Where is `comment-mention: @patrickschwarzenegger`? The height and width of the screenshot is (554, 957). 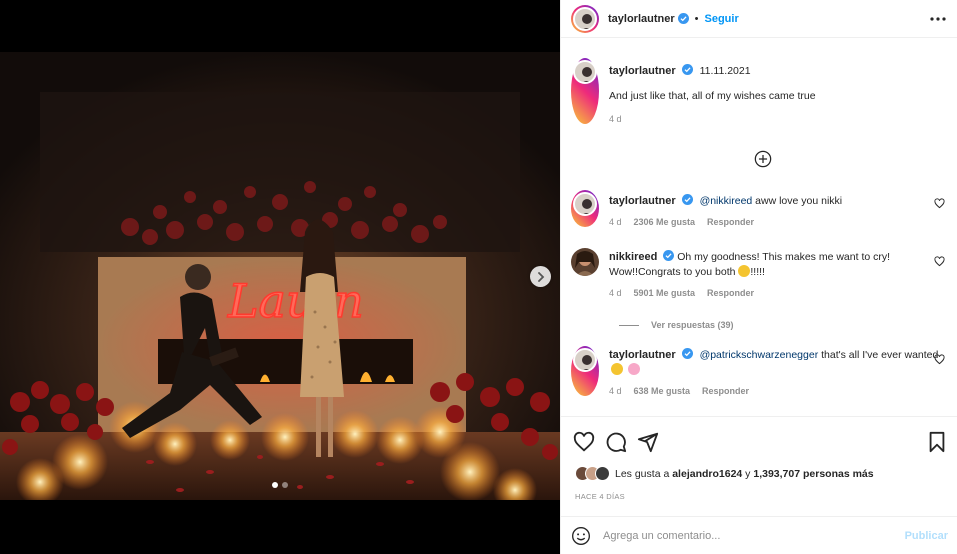
comment-mention: @patrickschwarzenegger is located at coordinates (759, 355).